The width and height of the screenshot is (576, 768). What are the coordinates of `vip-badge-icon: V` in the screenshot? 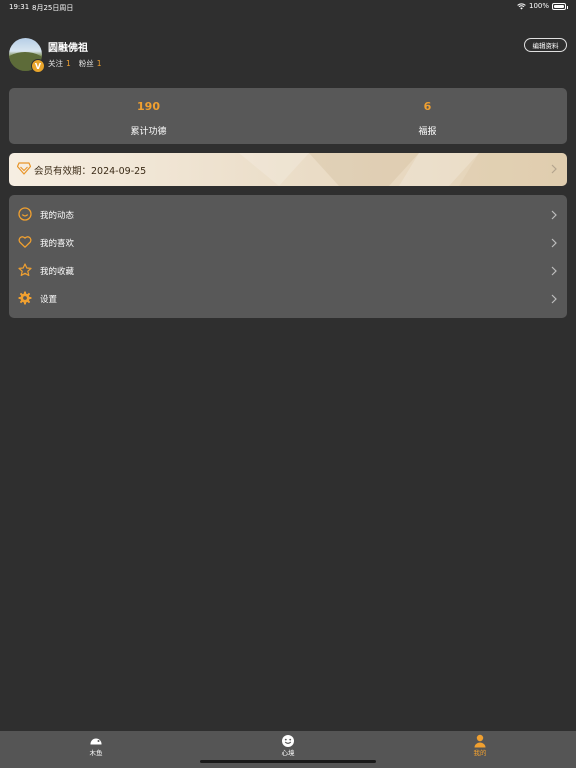 It's located at (38, 66).